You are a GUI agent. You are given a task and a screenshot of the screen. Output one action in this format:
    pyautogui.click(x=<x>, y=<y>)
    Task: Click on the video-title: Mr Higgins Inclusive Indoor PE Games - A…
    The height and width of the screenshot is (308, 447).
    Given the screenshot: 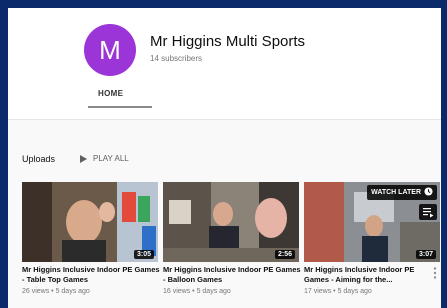 What is the action you would take?
    pyautogui.click(x=366, y=275)
    